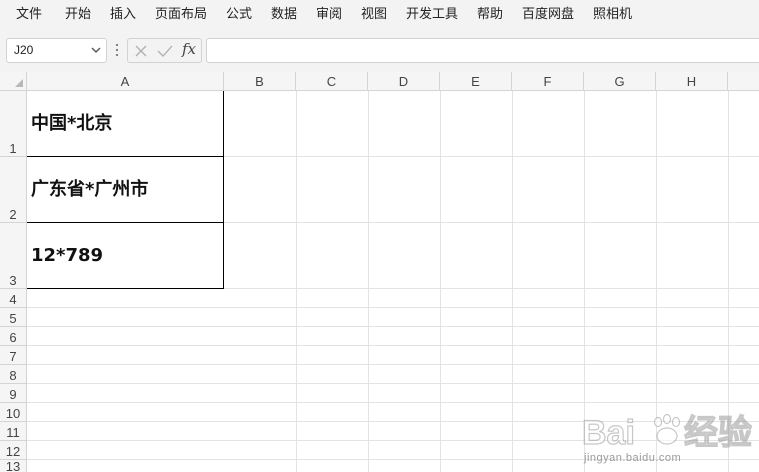  Describe the element at coordinates (13, 256) in the screenshot. I see `row-header-3: 3` at that location.